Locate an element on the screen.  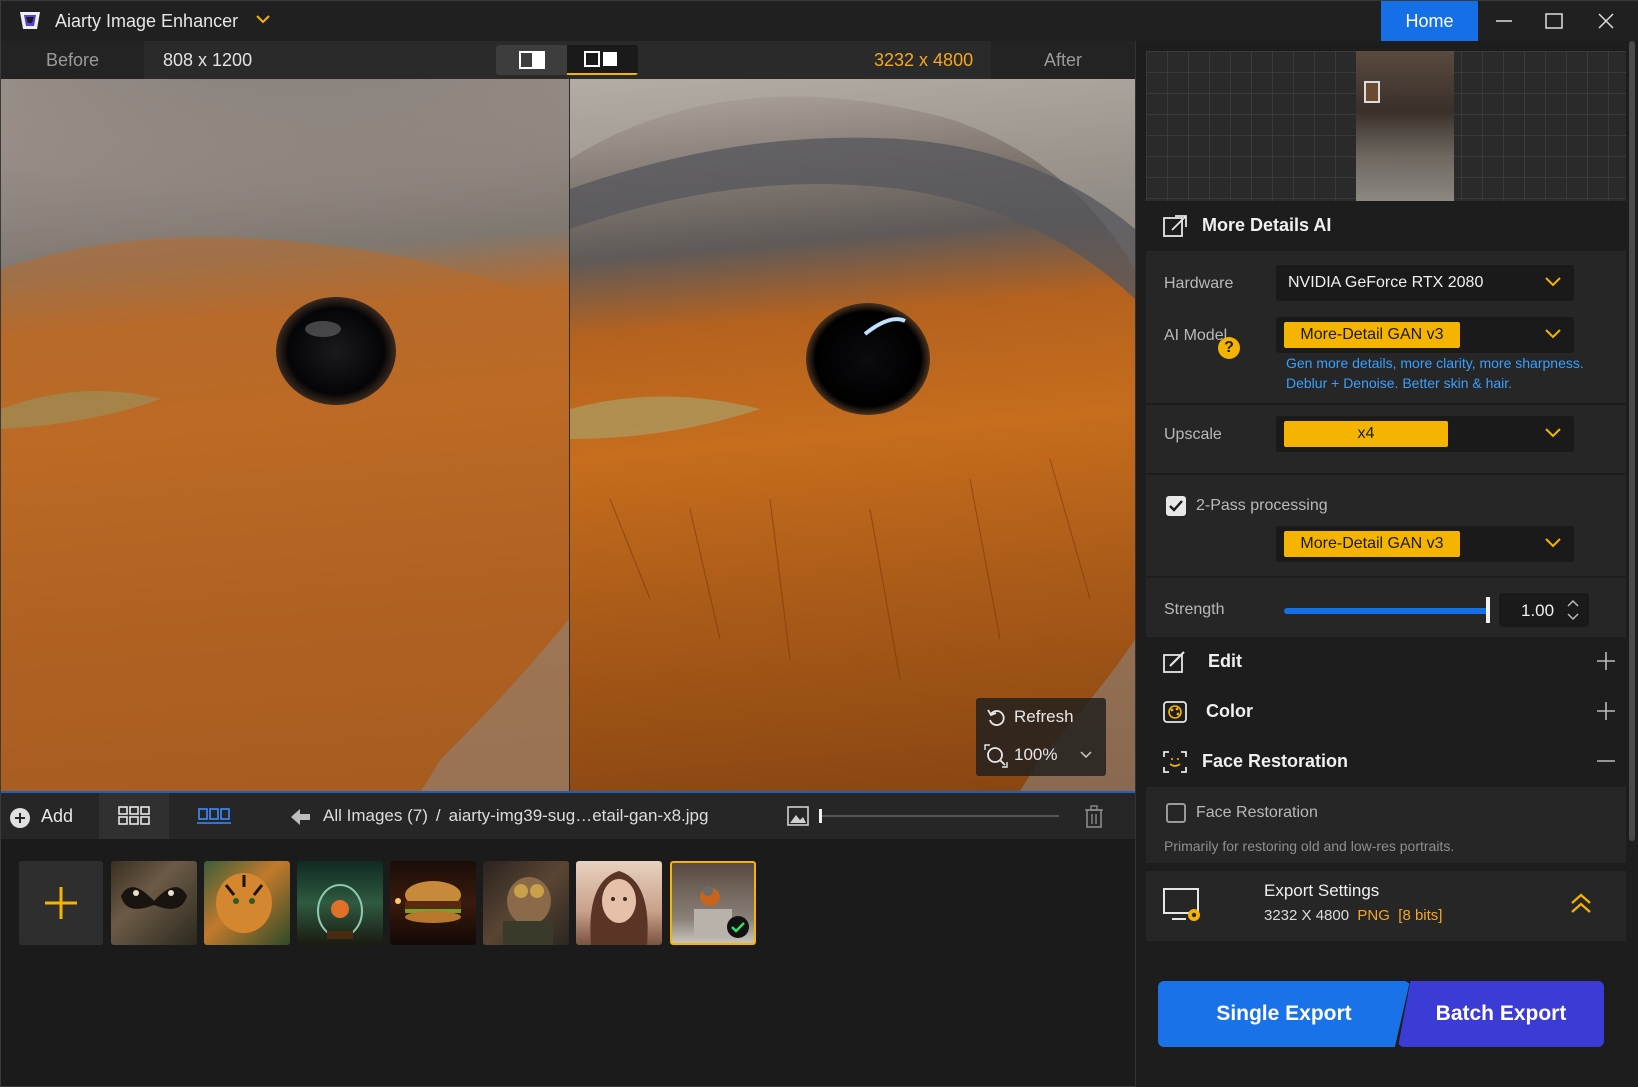
thumbnail-steampunk-dog is located at coordinates (526, 903).